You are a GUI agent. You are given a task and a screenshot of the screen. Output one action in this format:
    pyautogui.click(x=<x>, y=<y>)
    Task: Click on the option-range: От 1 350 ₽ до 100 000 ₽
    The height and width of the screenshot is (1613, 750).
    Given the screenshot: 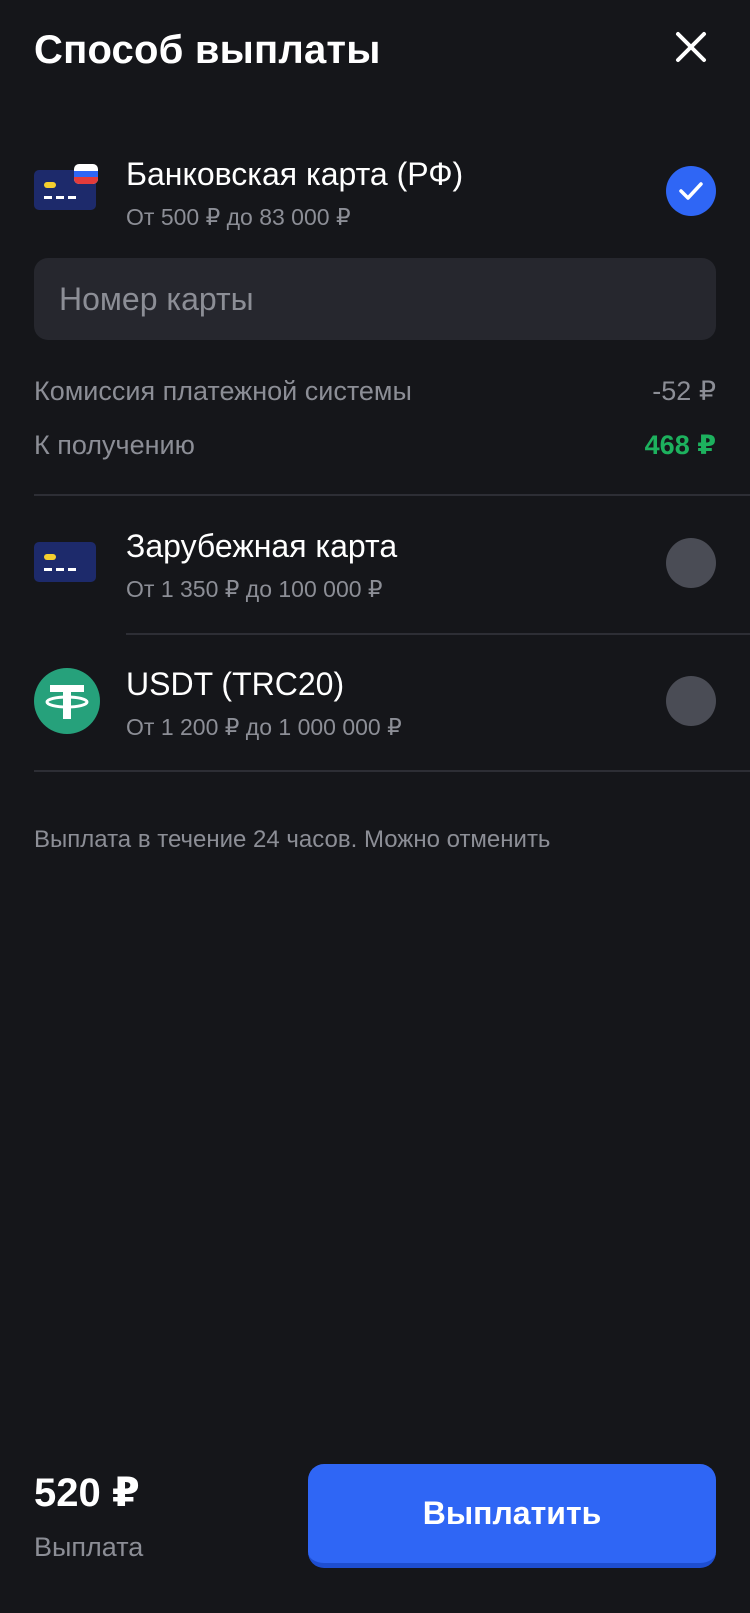 What is the action you would take?
    pyautogui.click(x=254, y=589)
    